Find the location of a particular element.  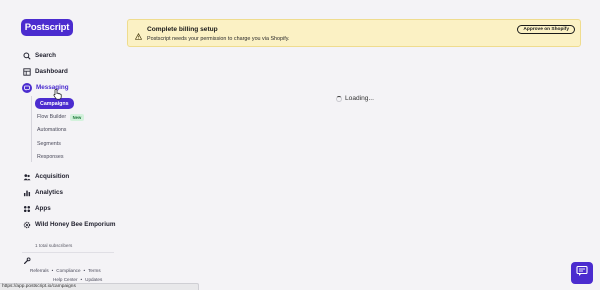

nav-analytics-label: Analytics is located at coordinates (49, 192).